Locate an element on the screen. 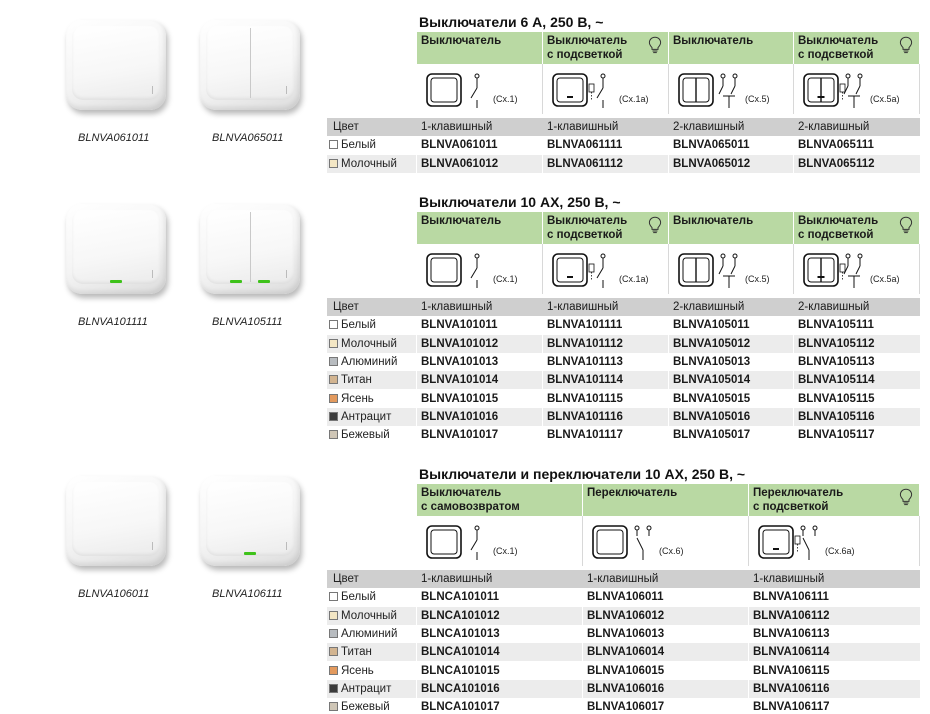 Image resolution: width=930 pixels, height=714 pixels. product-code: BLNVA106113 is located at coordinates (791, 633).